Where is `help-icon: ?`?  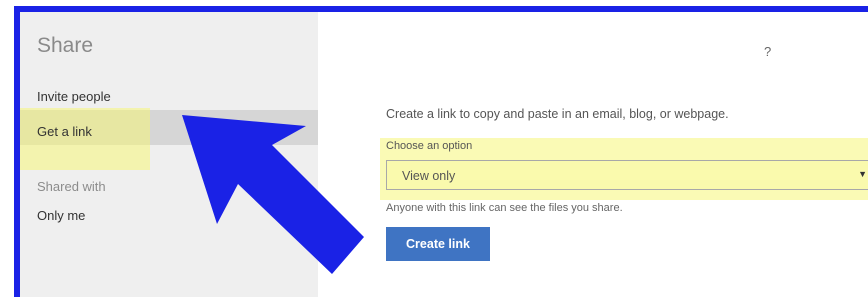
help-icon: ? is located at coordinates (767, 51).